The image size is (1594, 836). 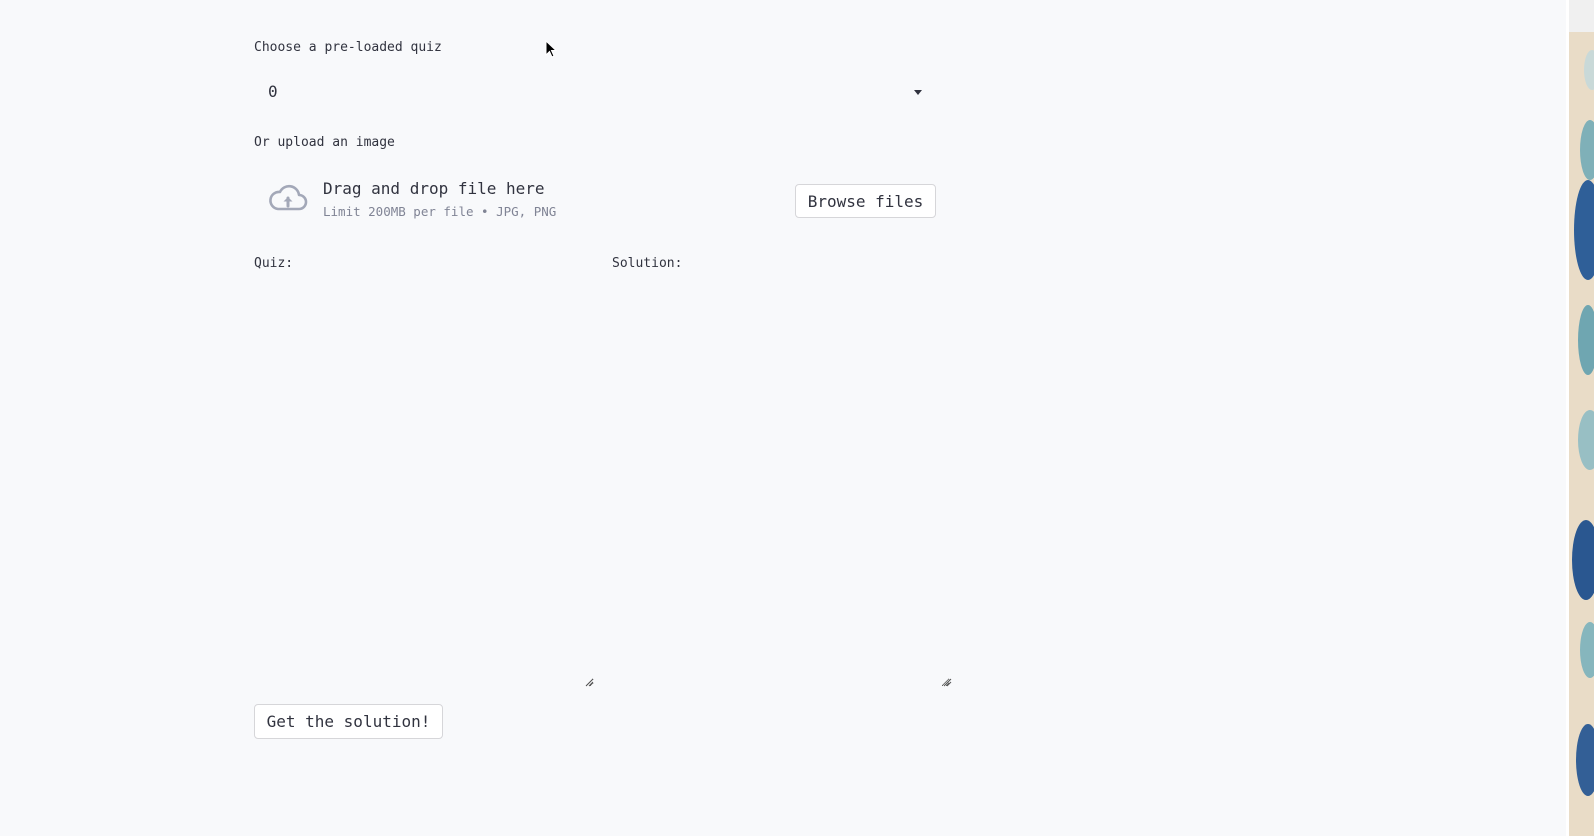 What do you see at coordinates (594, 92) in the screenshot?
I see `quiz-select: 0` at bounding box center [594, 92].